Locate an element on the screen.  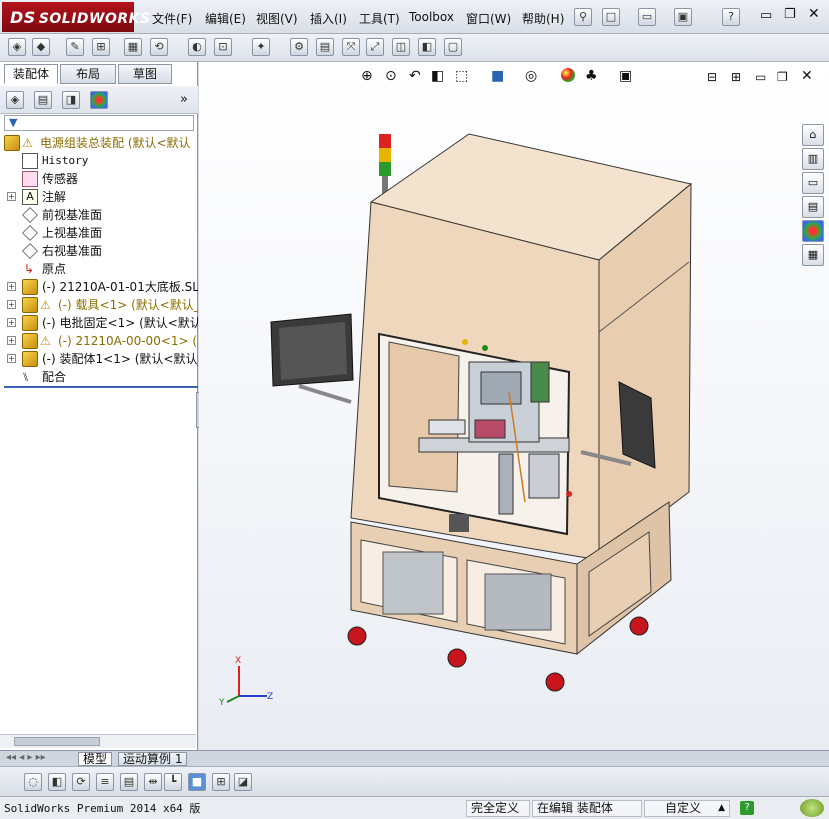
tree-history: History is located at coordinates (99, 161).